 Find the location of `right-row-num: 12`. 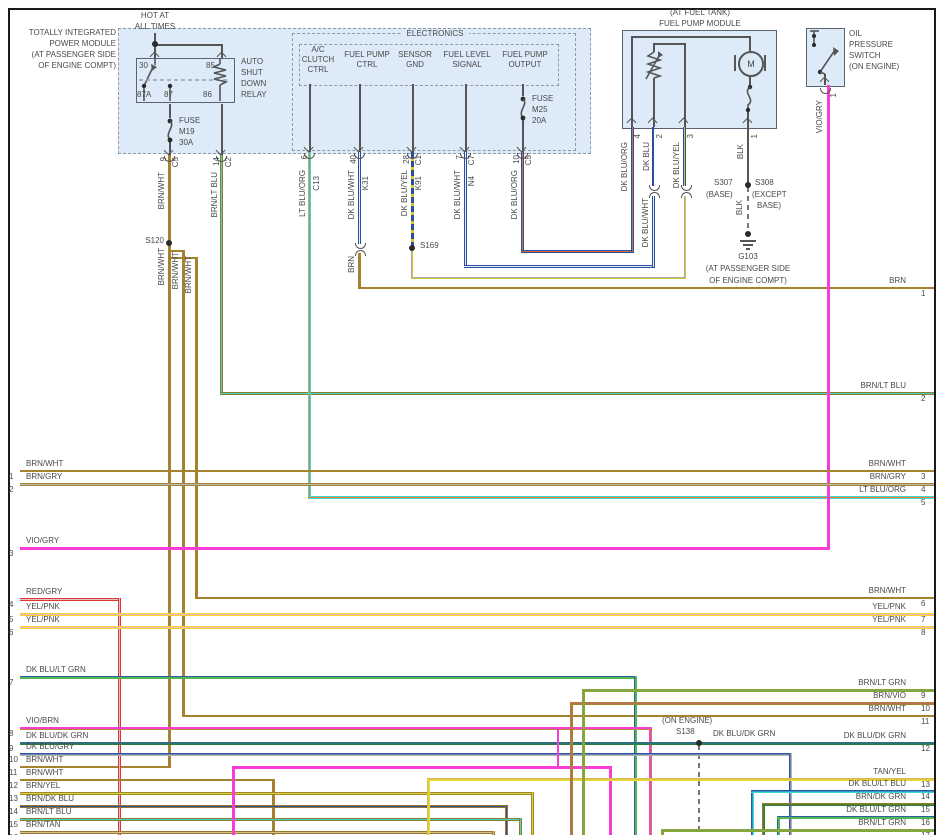

right-row-num: 12 is located at coordinates (925, 748).